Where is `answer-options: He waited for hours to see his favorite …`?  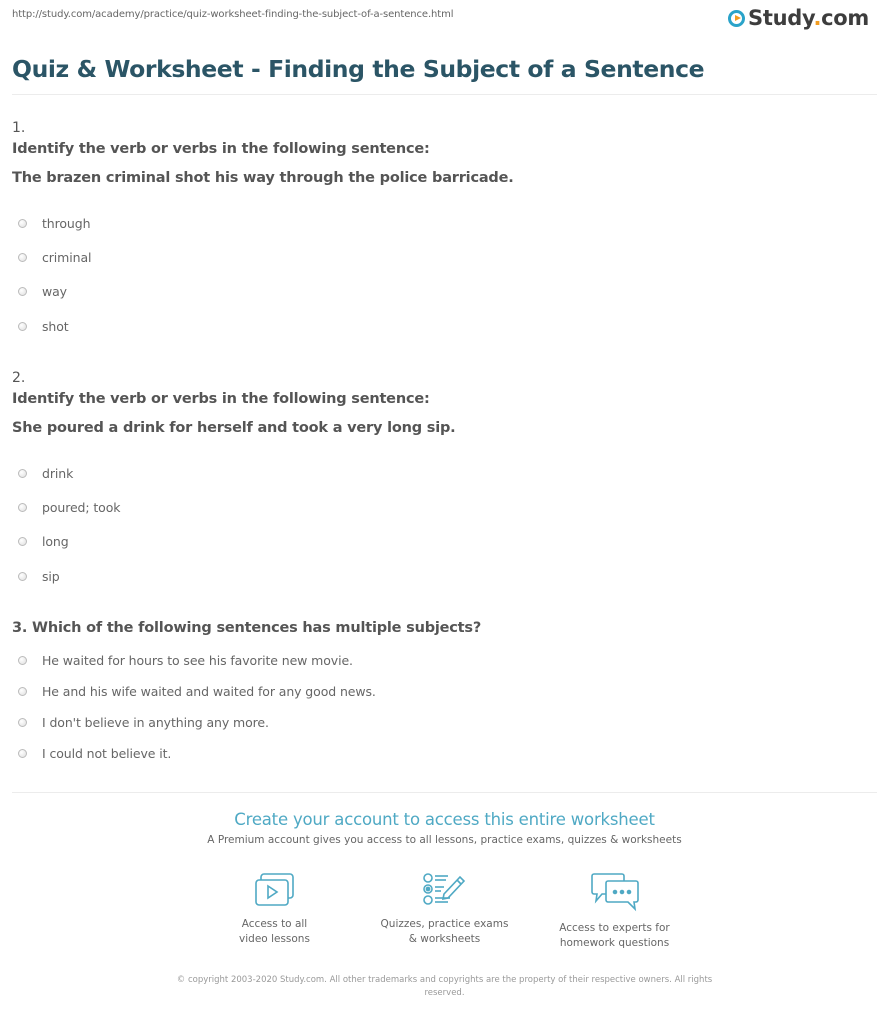
answer-options: He waited for hours to see his favorite … is located at coordinates (444, 707).